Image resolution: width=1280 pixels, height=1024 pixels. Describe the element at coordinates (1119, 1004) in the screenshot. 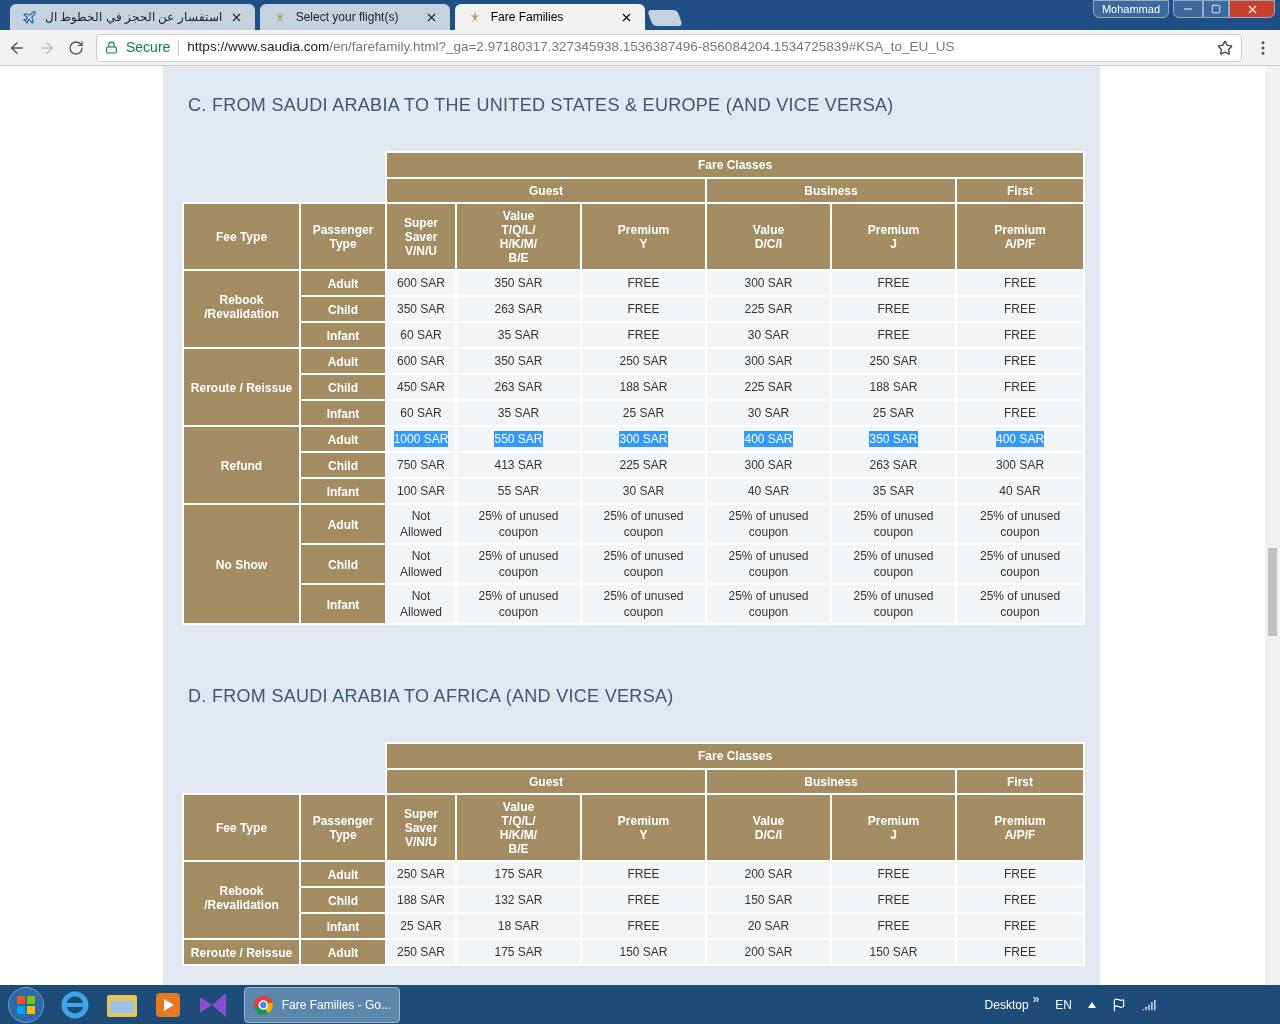

I see `flag-icon` at that location.